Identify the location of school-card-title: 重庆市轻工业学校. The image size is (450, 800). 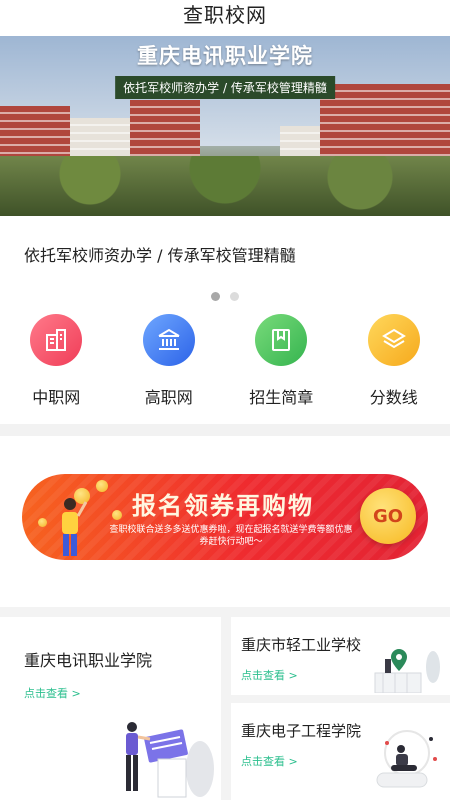
(301, 645).